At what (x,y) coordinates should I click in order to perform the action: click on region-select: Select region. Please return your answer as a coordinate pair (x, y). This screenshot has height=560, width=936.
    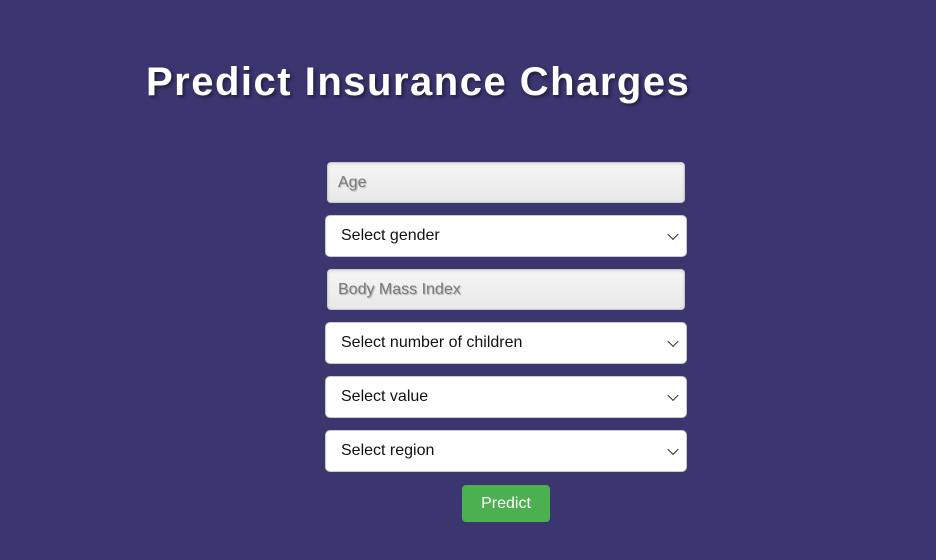
    Looking at the image, I should click on (506, 451).